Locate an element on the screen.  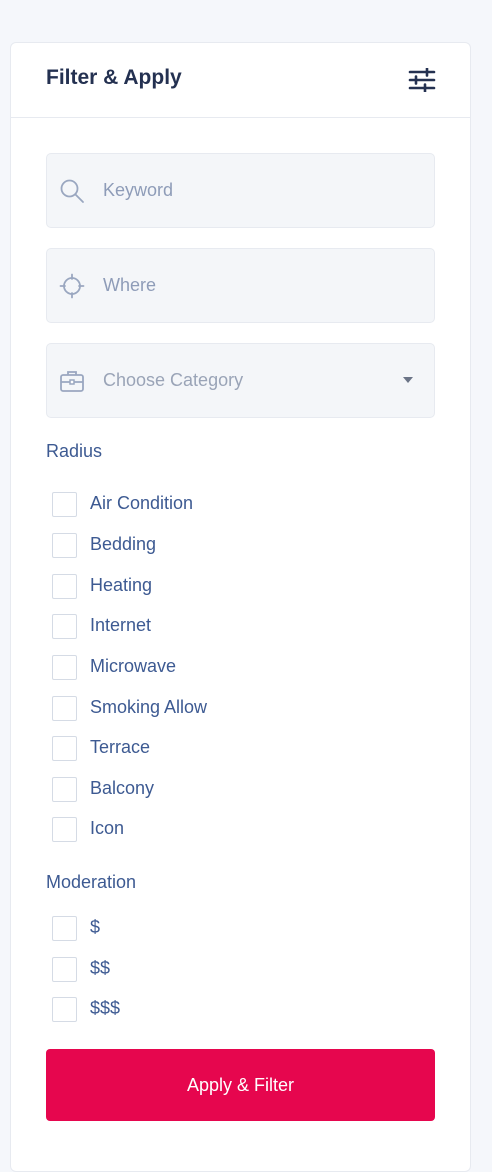
checkbox-price-1: $ is located at coordinates (232, 929).